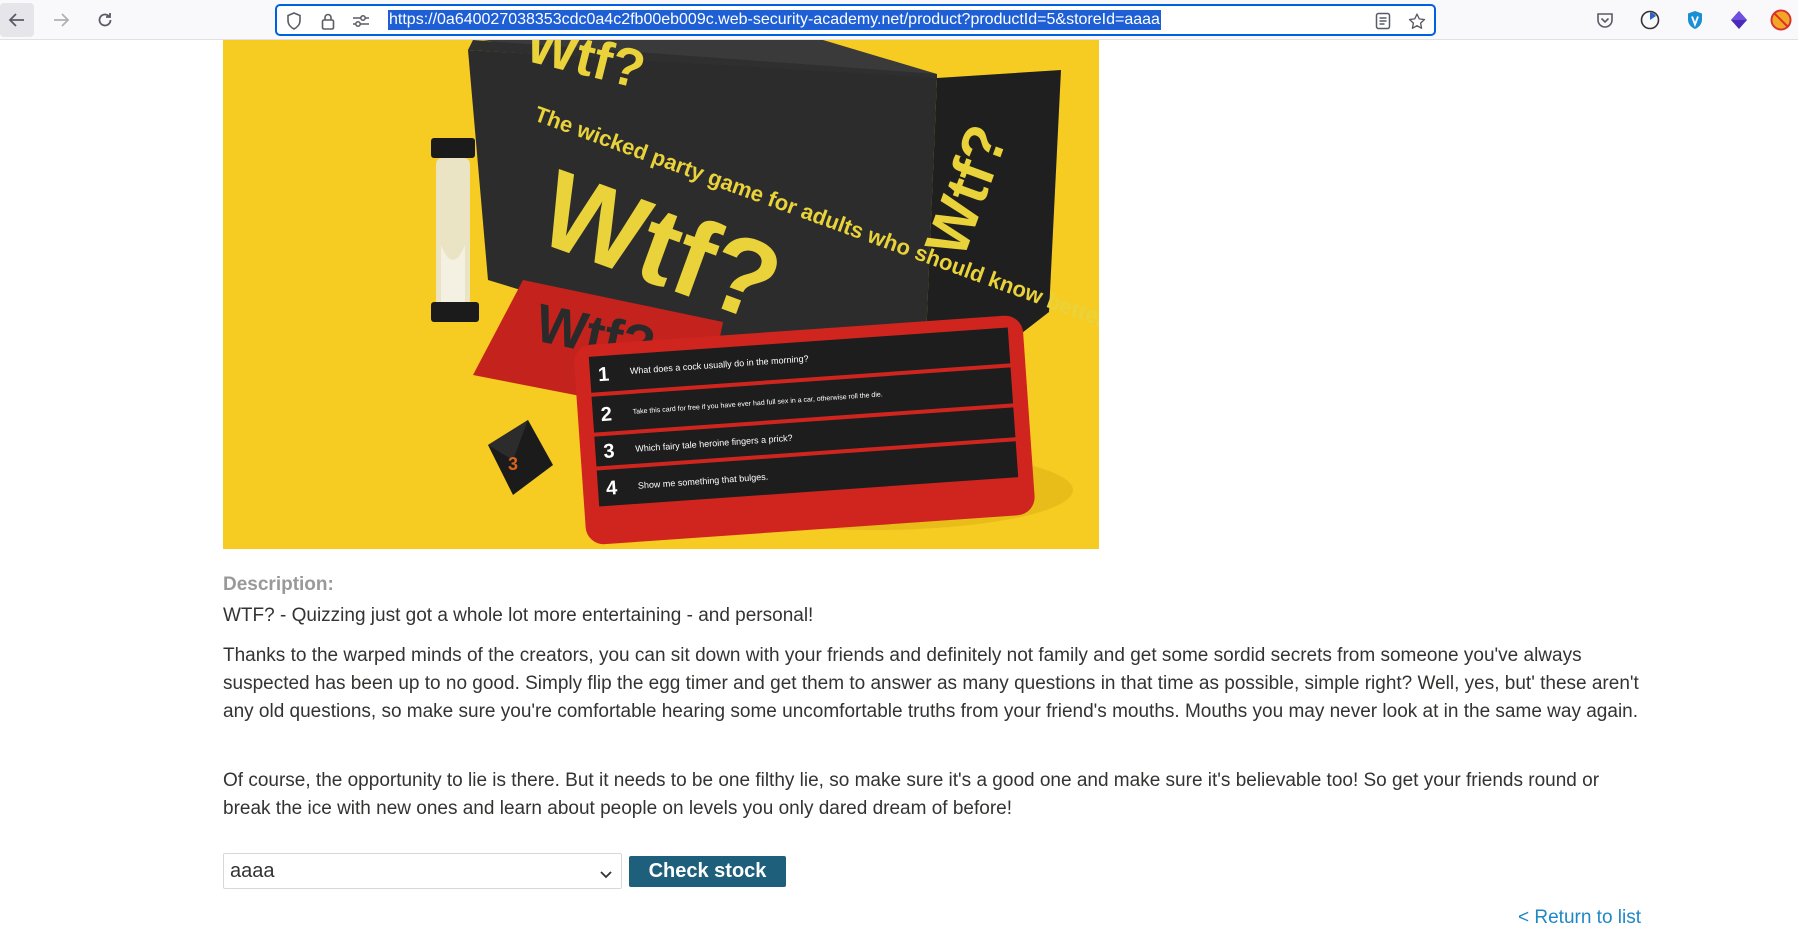  What do you see at coordinates (1781, 20) in the screenshot?
I see `blocked-extension-icon` at bounding box center [1781, 20].